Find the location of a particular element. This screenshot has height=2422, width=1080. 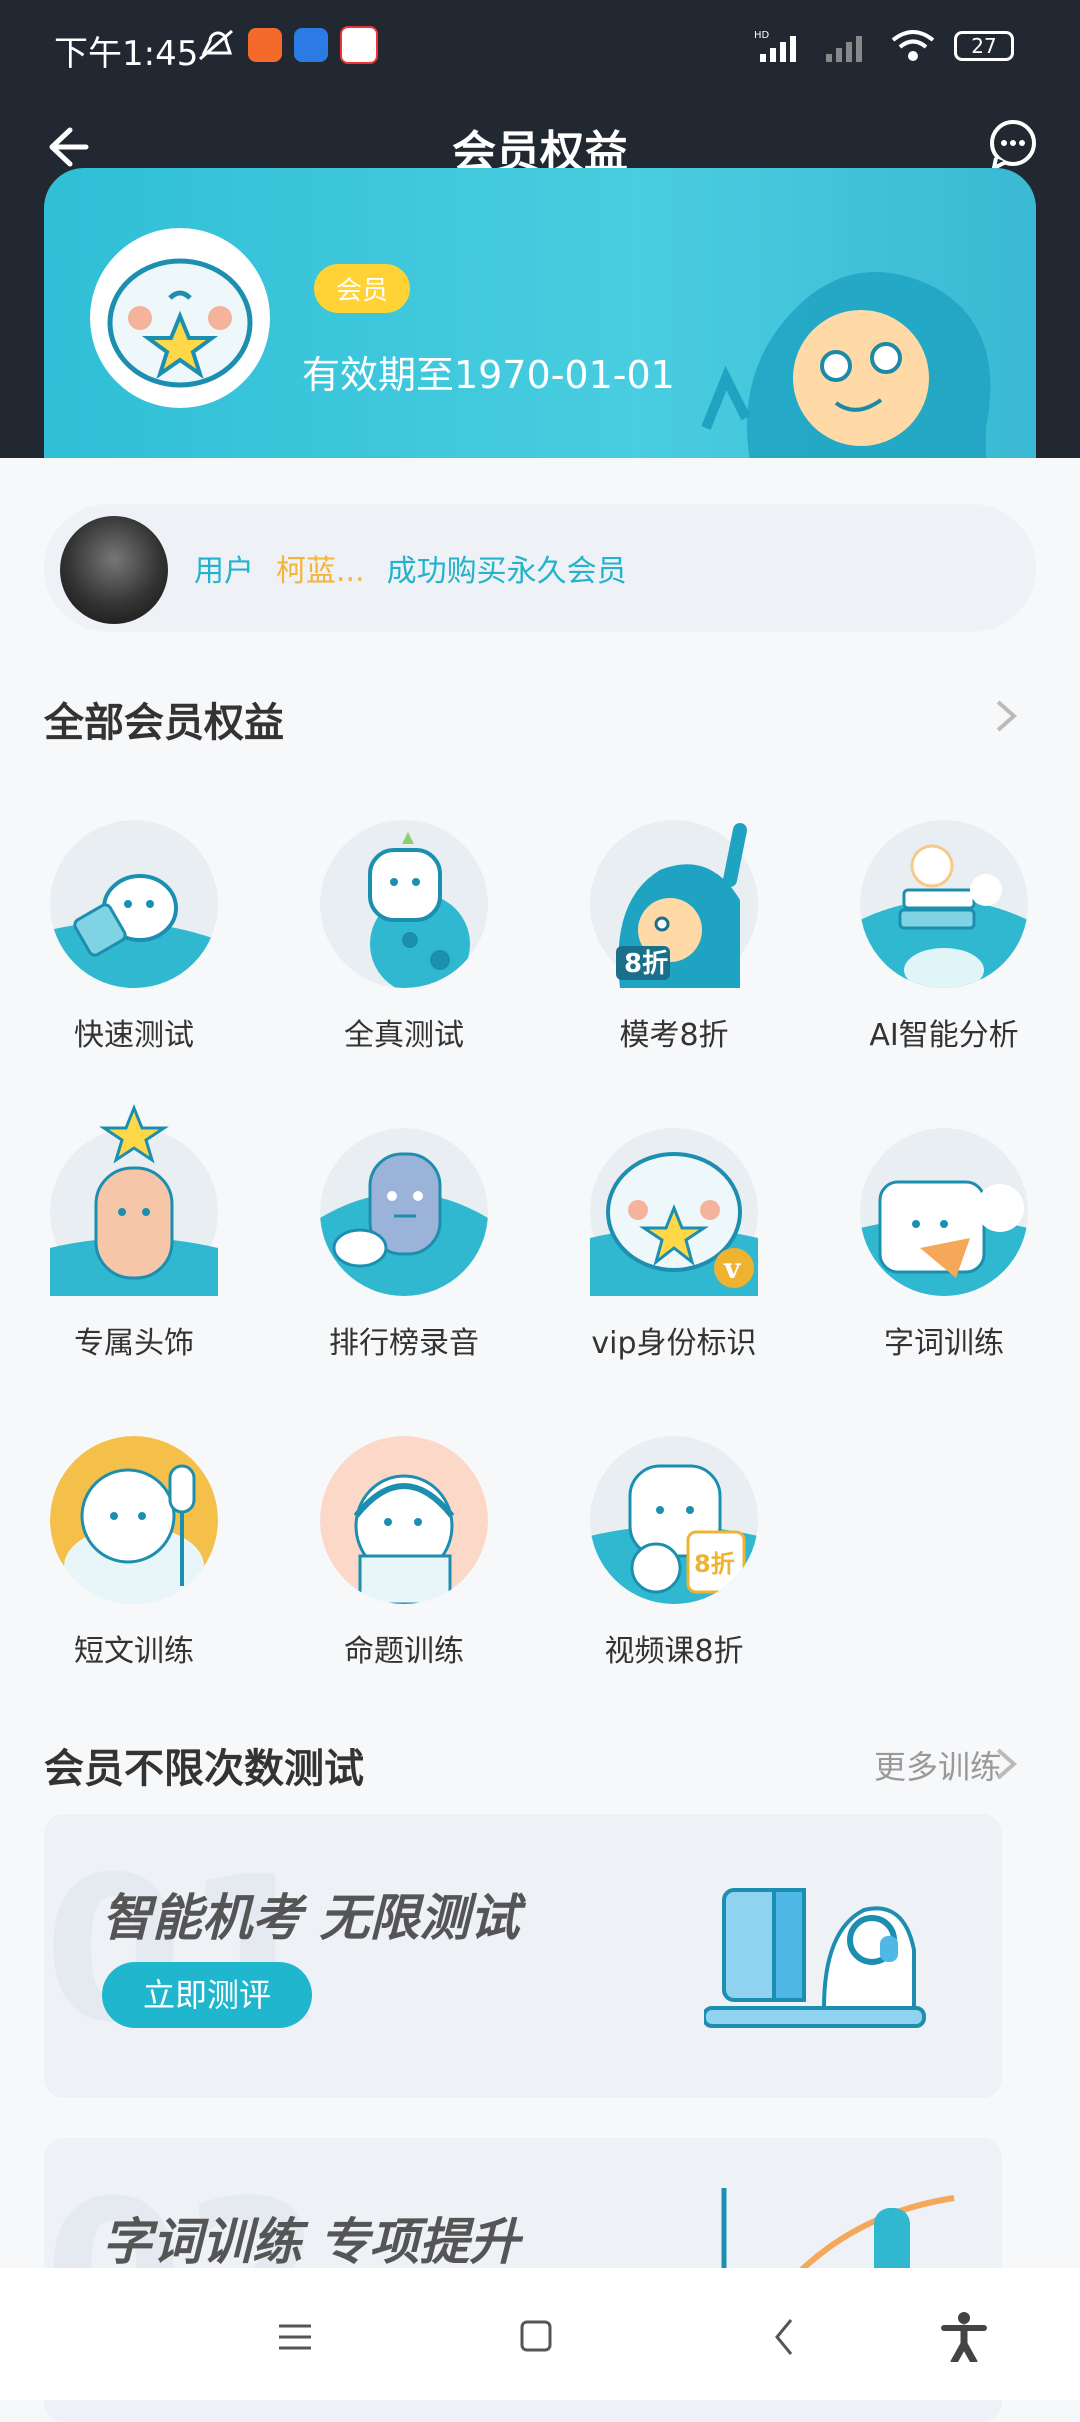

ranking-recording-icon is located at coordinates (404, 1212).